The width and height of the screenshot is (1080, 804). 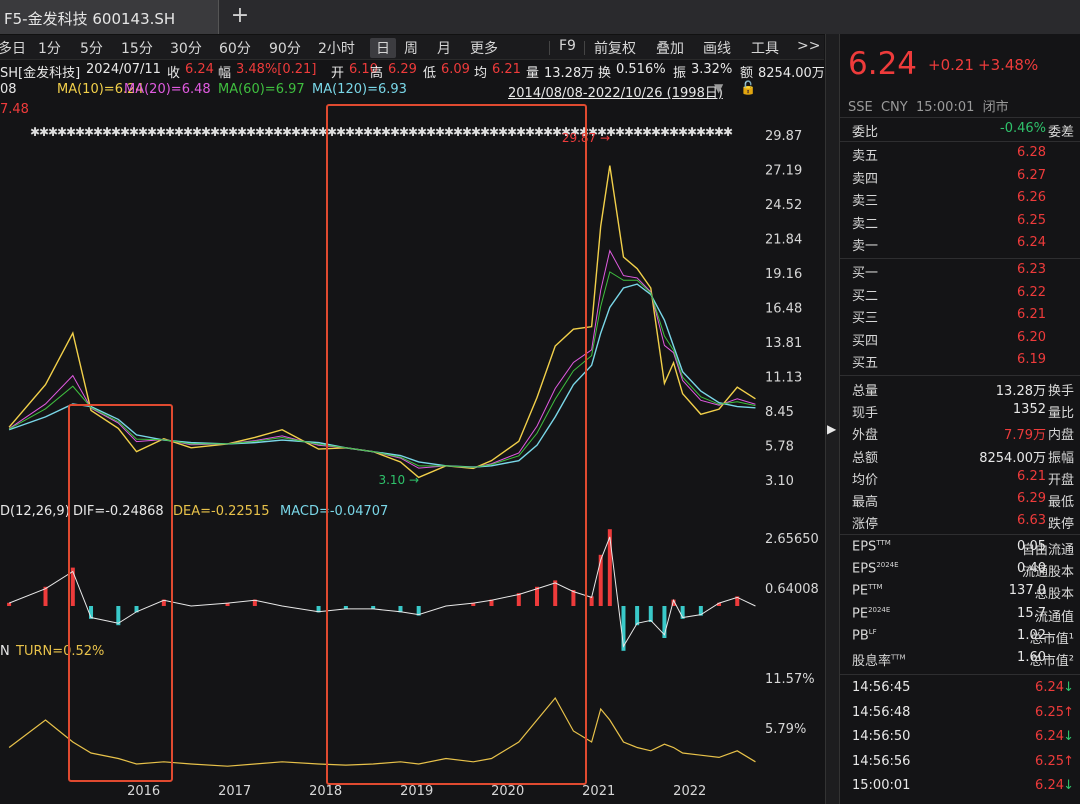 I want to click on period-1-button: 1分, so click(x=49, y=48).